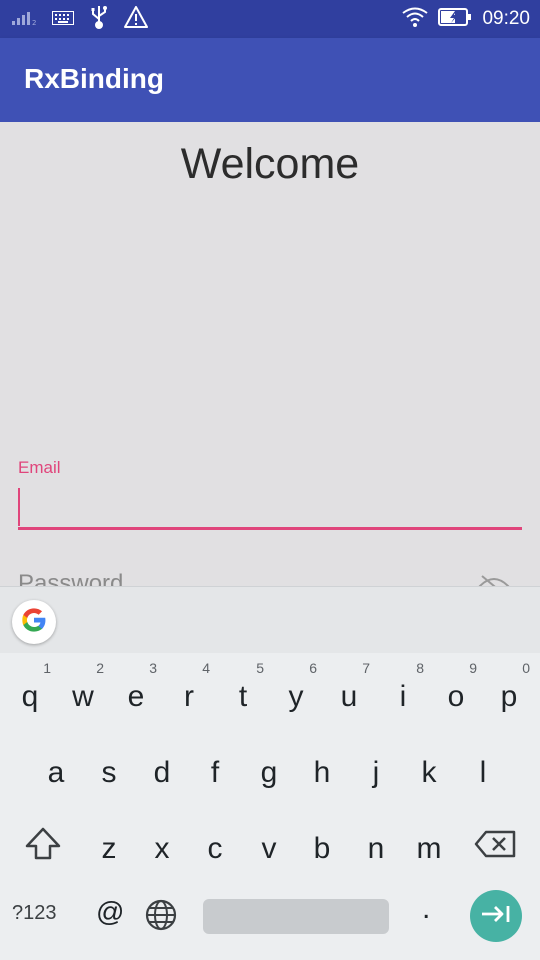  What do you see at coordinates (56, 774) in the screenshot?
I see `key-a: a` at bounding box center [56, 774].